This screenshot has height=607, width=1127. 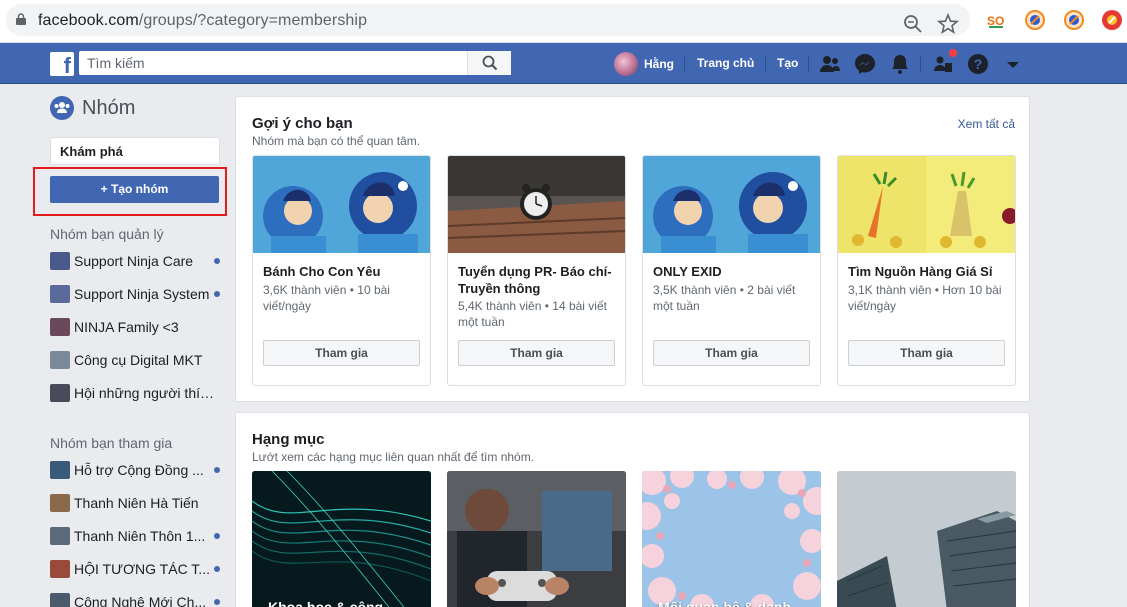 I want to click on group-name: ONLY EXID, so click(x=733, y=271).